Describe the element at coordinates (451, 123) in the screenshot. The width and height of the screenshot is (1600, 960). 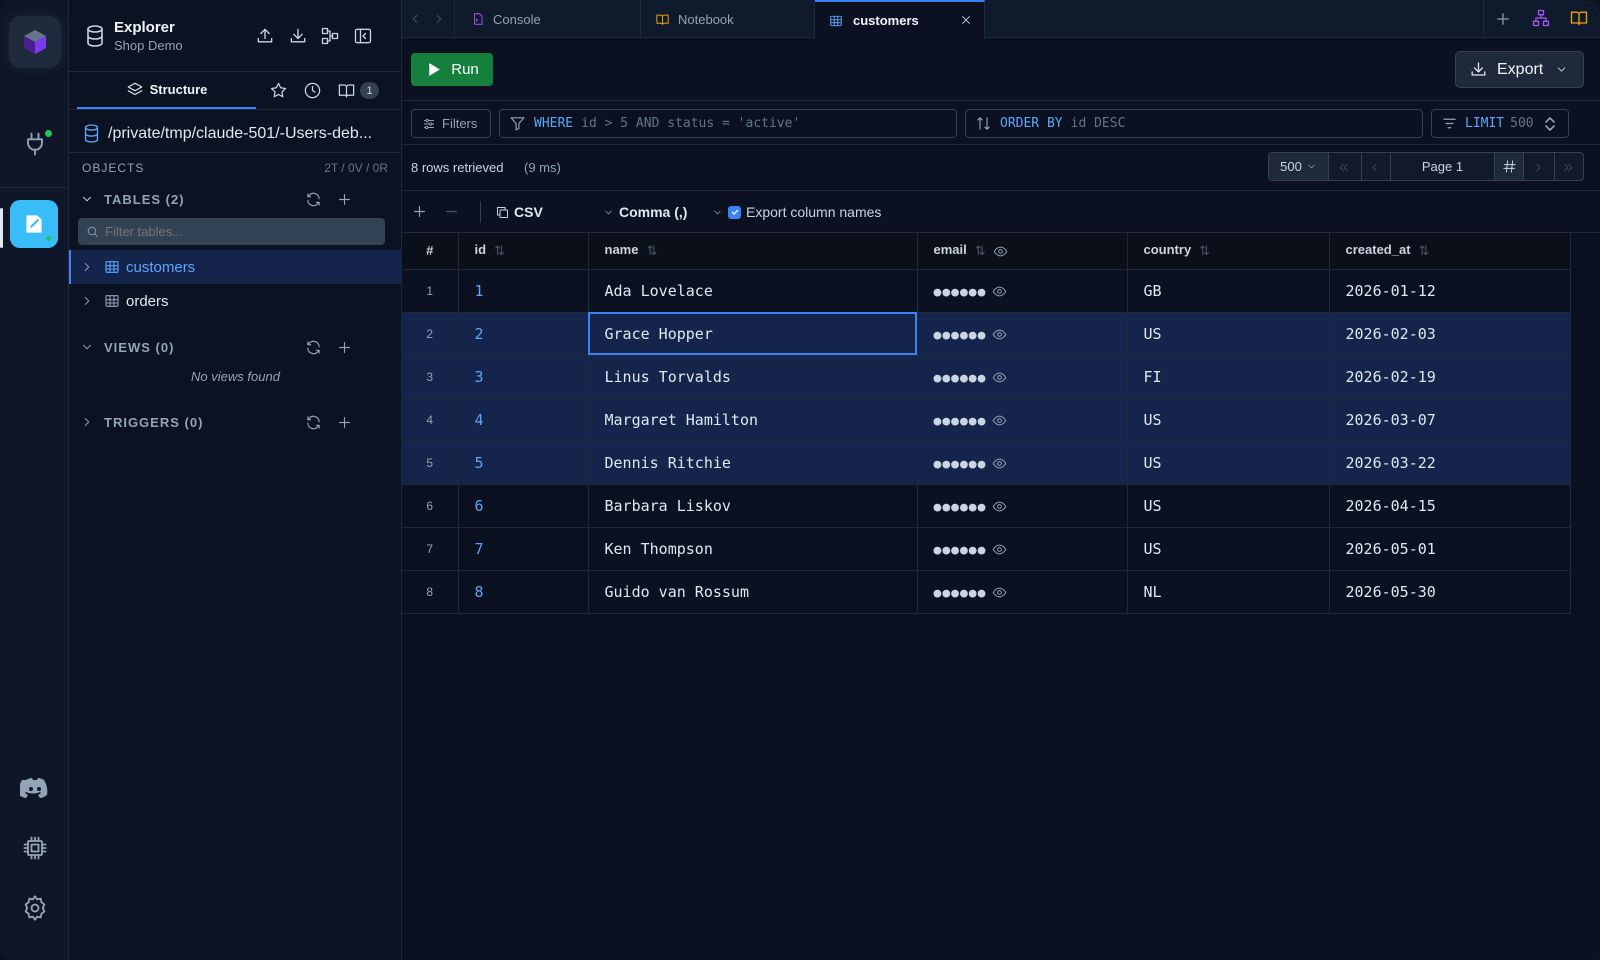
I see `filters-button: Filters` at that location.